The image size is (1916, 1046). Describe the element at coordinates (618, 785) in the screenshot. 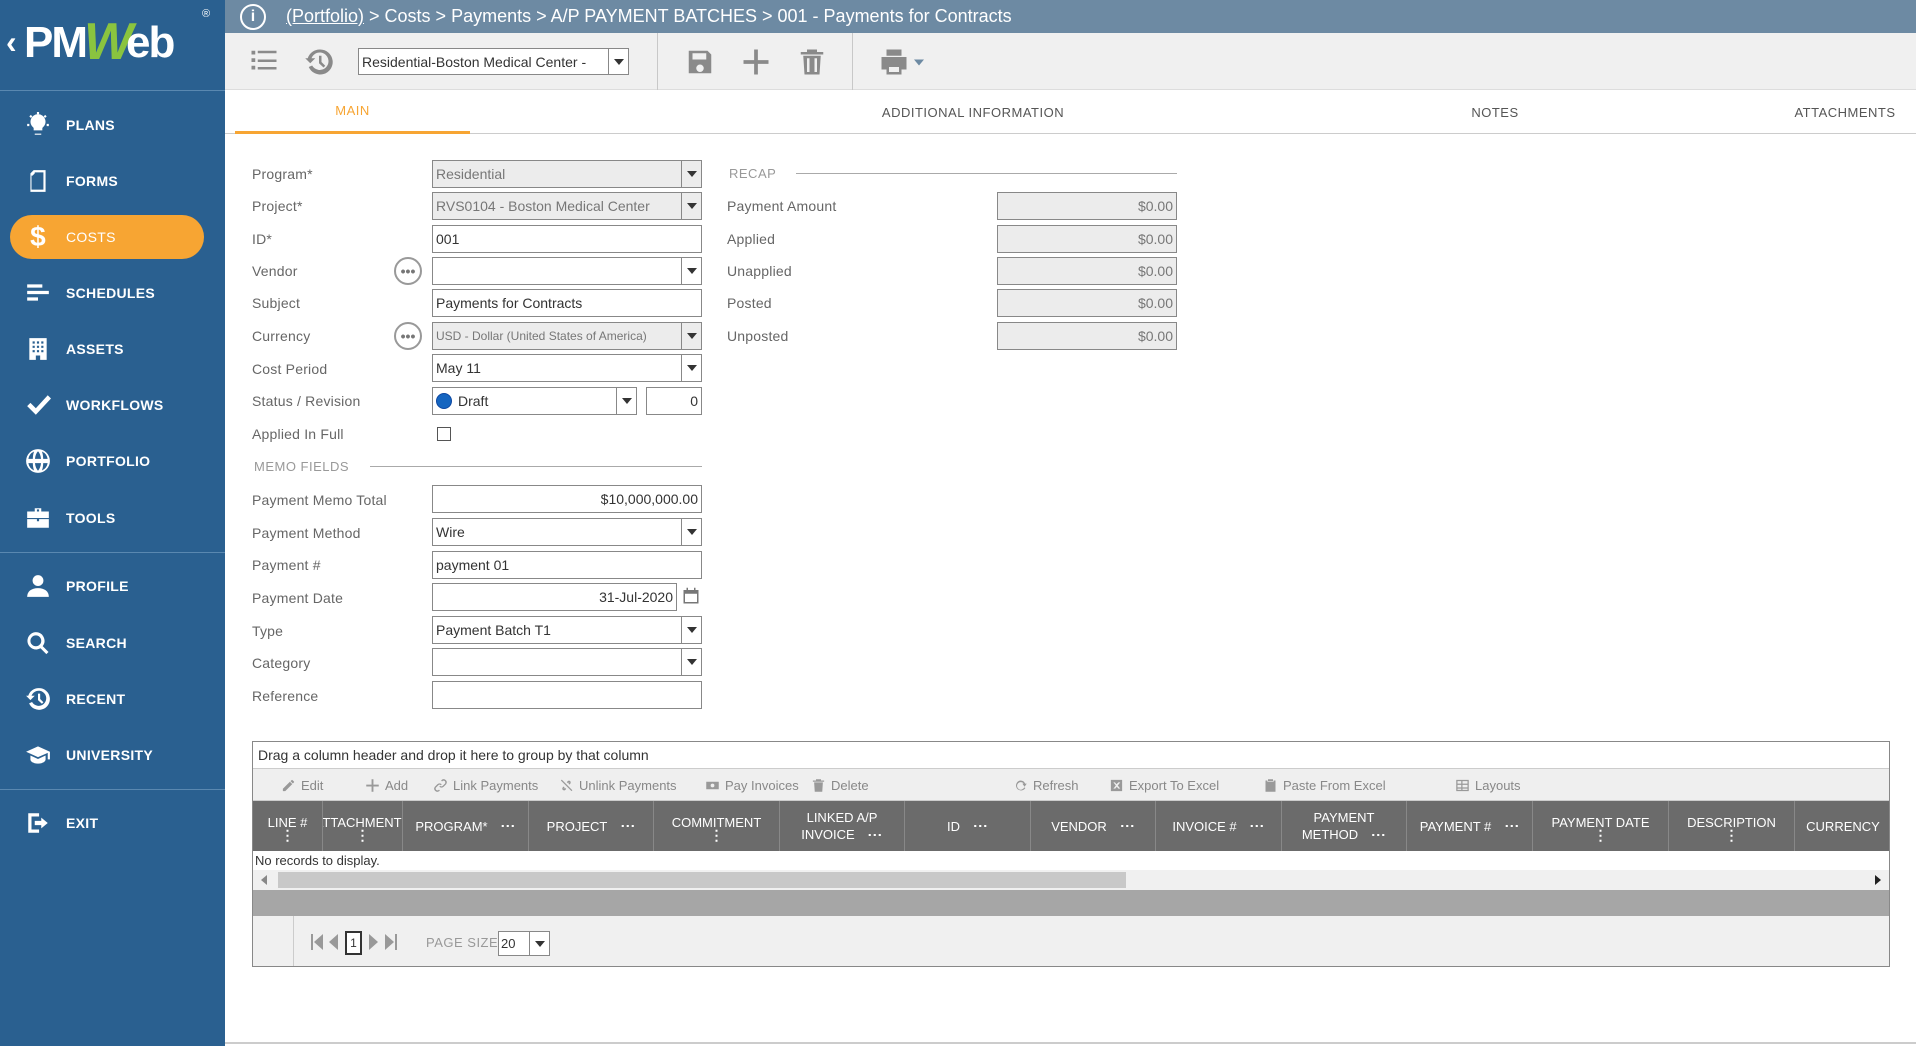

I see `unlink-payments-button: Unlink Payments` at that location.